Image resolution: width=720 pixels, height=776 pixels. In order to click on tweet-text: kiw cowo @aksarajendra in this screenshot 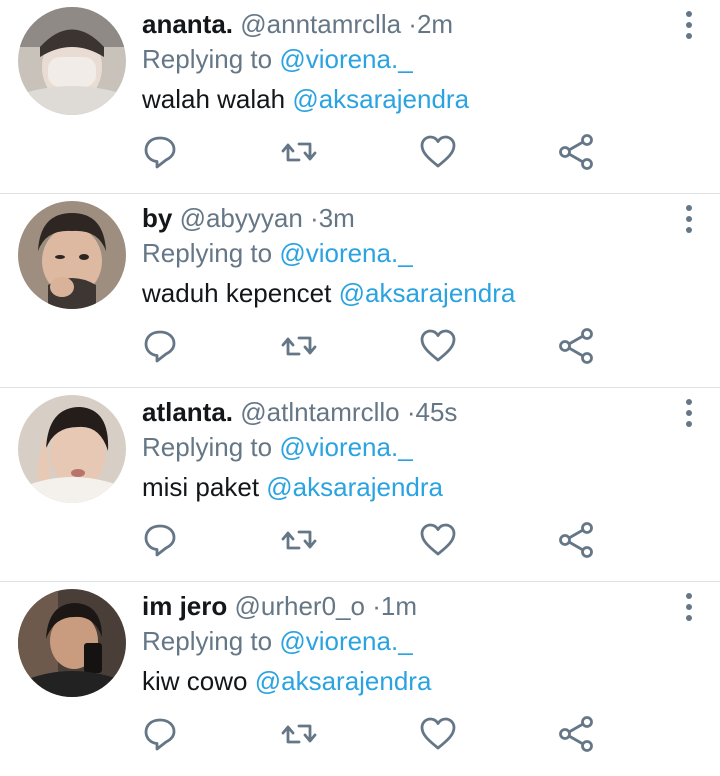, I will do `click(286, 681)`.